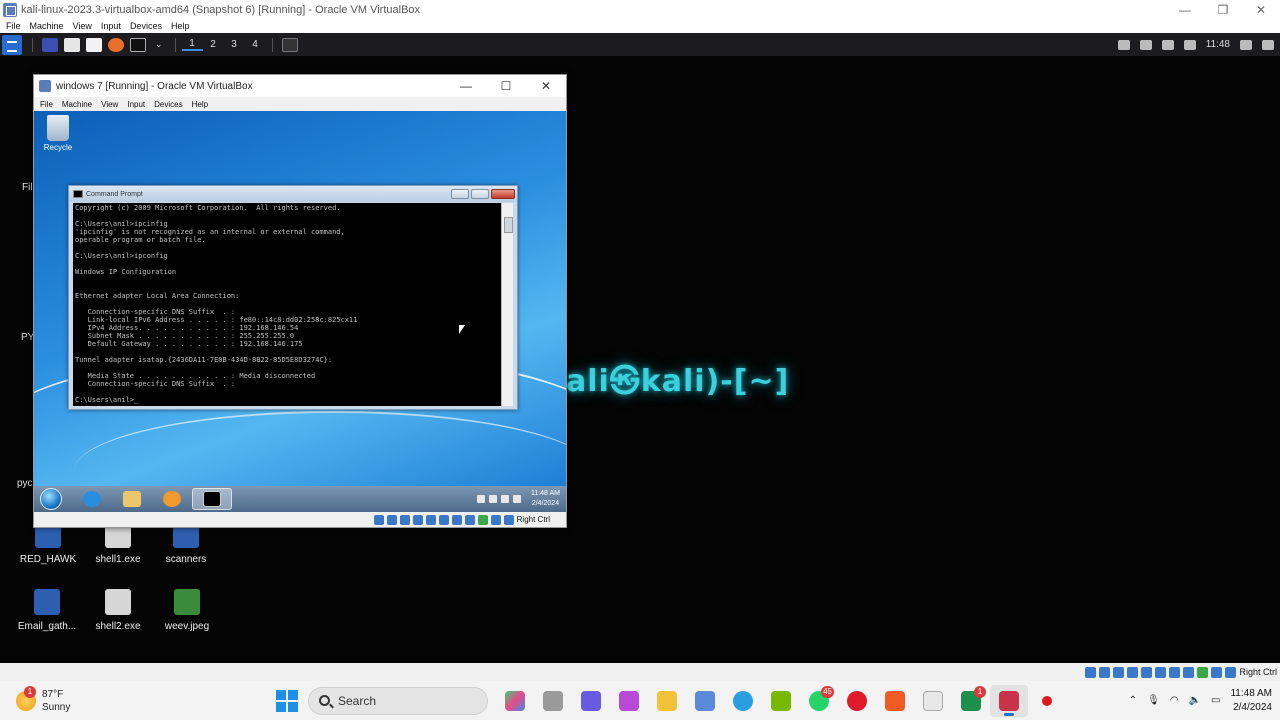 The width and height of the screenshot is (1280, 720). Describe the element at coordinates (58, 133) in the screenshot. I see `desktop-icon-recycle-bin: Recycle` at that location.